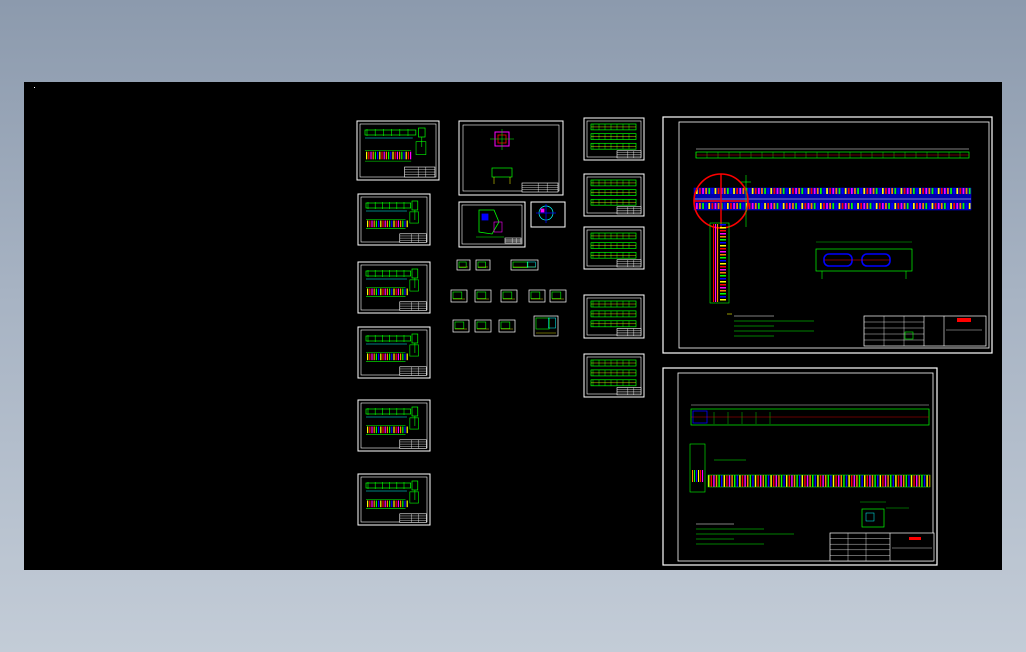  I want to click on anchor-mark, so click(485, 217).